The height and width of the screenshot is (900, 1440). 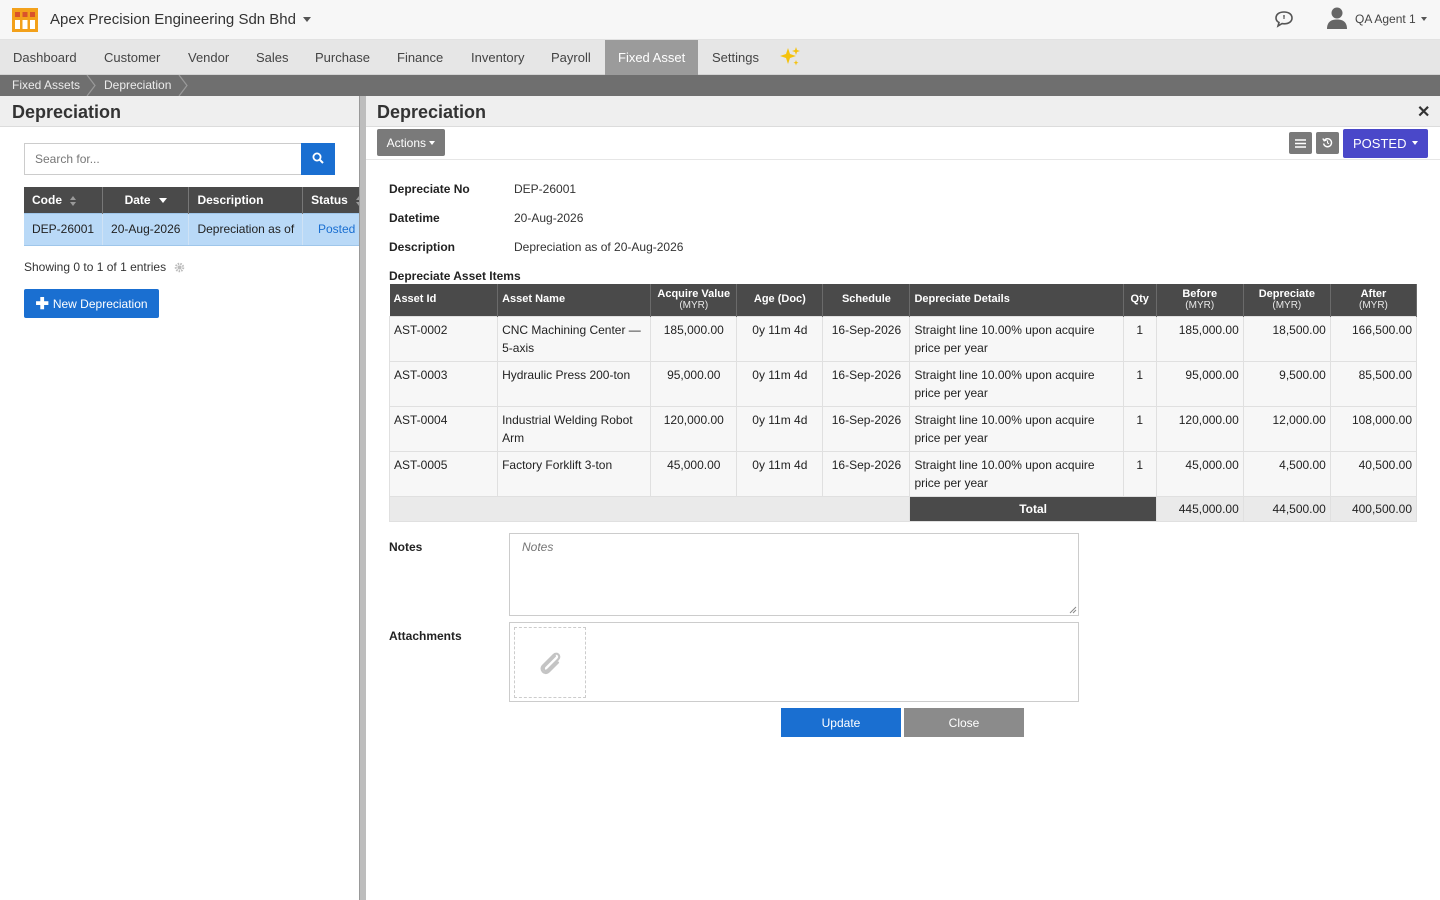 I want to click on nav-payroll: Payroll, so click(x=571, y=57).